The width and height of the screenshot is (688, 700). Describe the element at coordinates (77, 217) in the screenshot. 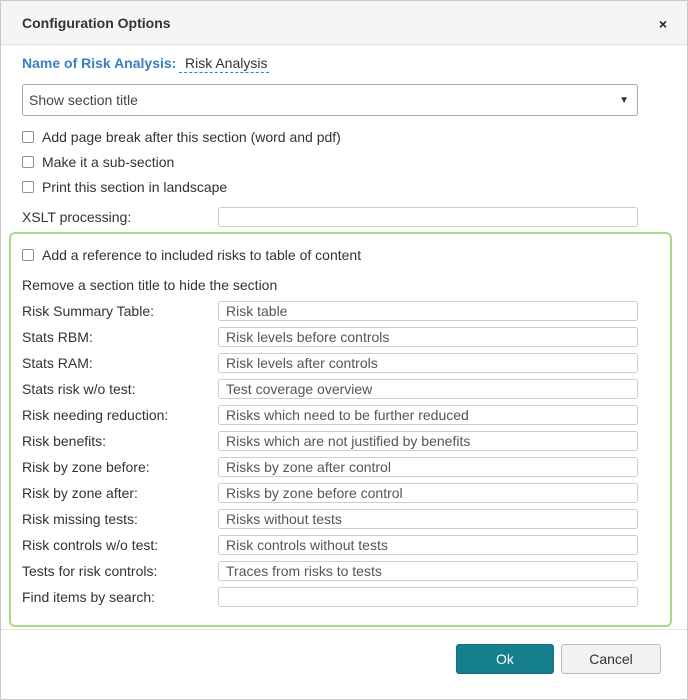

I see `xslt-label: XSLT processing:` at that location.